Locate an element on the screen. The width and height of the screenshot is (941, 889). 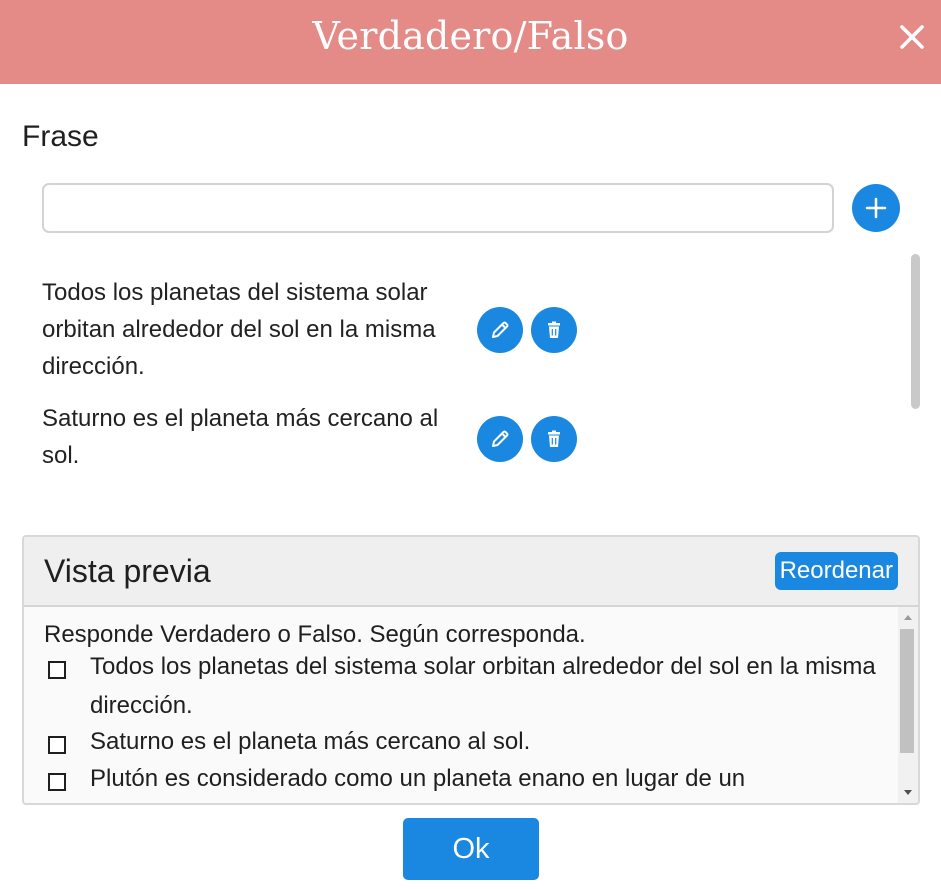
plus-icon is located at coordinates (876, 208).